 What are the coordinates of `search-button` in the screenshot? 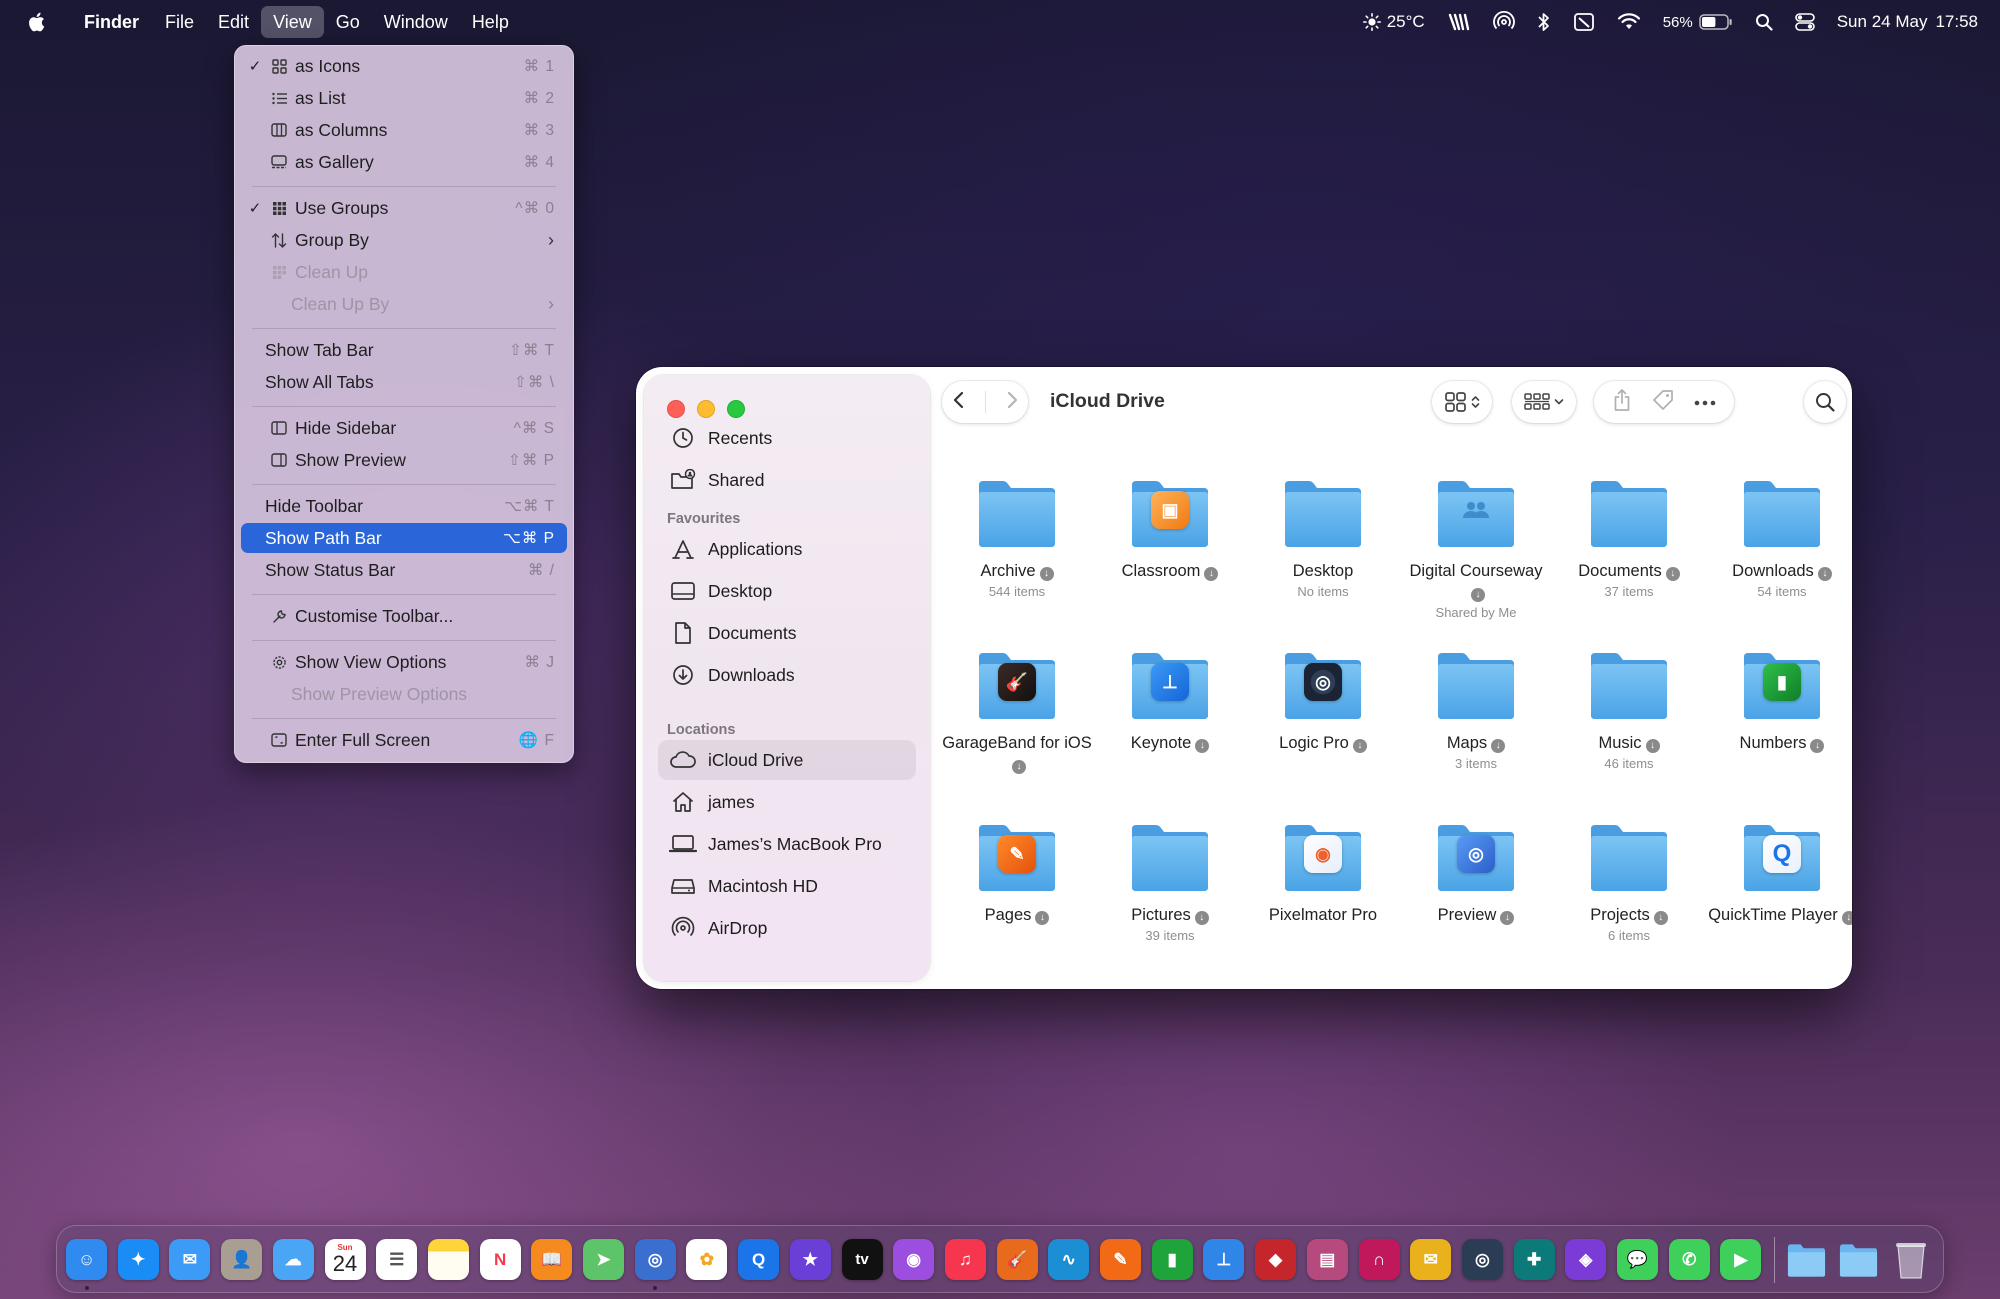 It's located at (1825, 402).